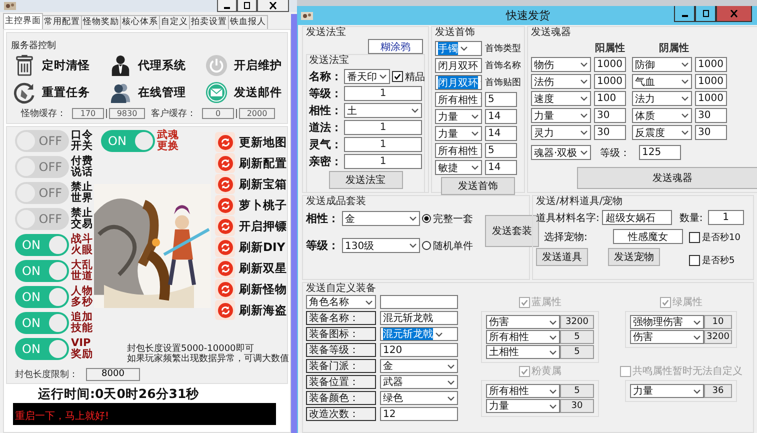  I want to click on input-field: 100, so click(610, 98).